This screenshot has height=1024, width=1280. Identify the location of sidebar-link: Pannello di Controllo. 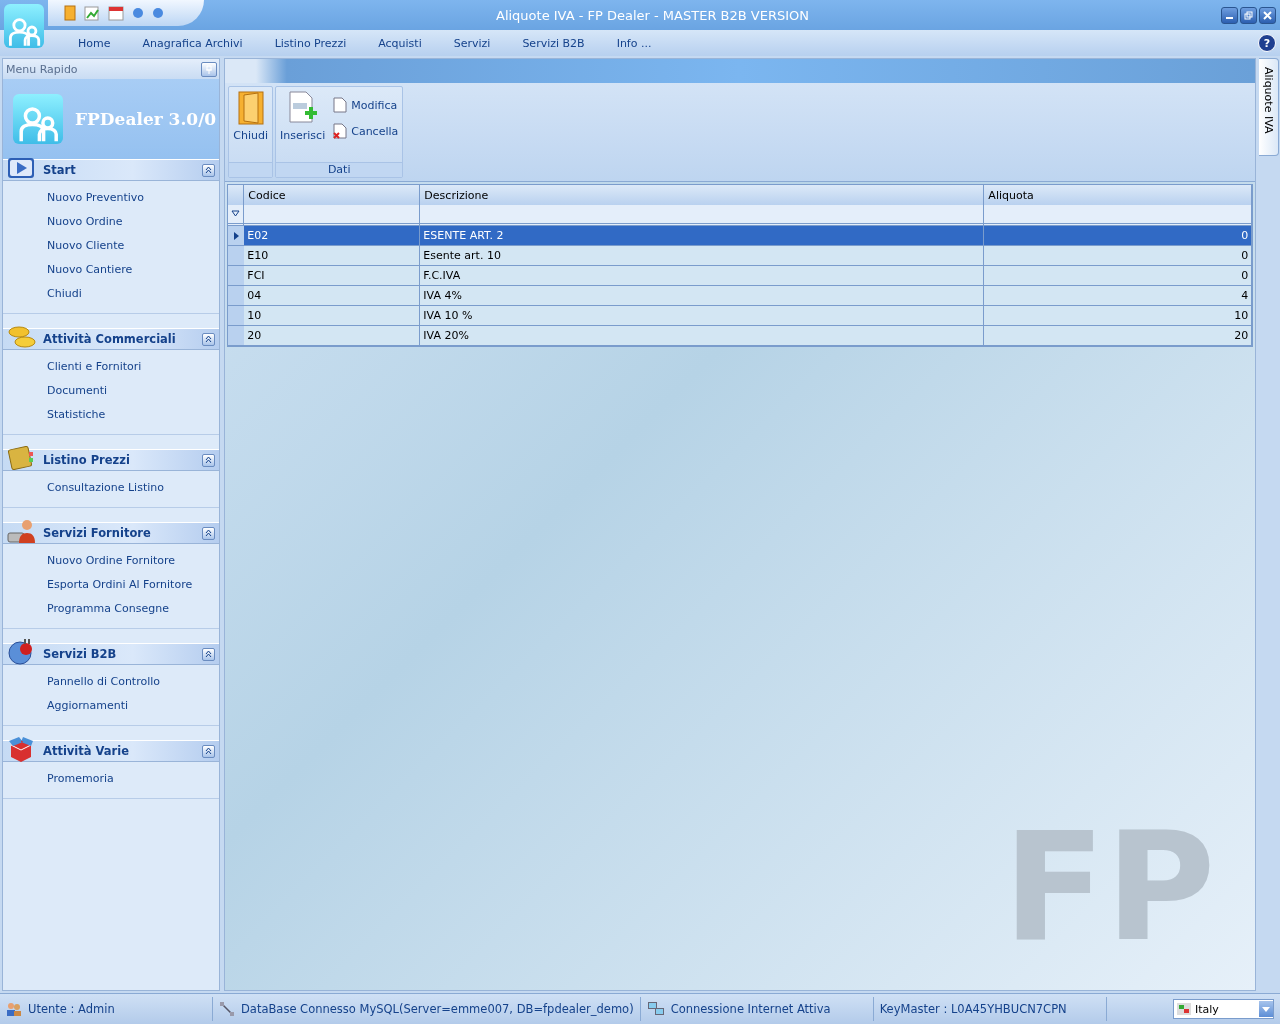
(103, 681).